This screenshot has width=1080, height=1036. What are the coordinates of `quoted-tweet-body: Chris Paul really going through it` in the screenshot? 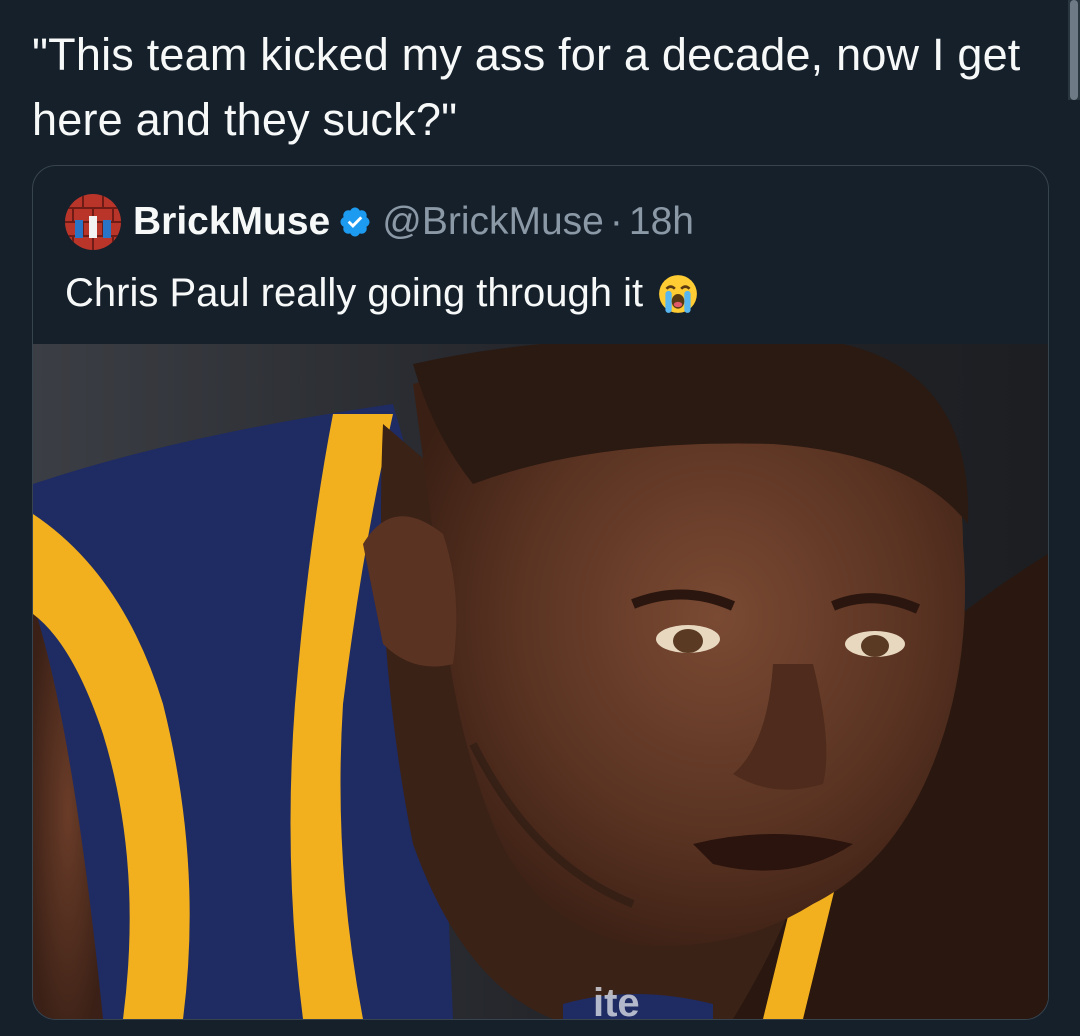 It's located at (382, 293).